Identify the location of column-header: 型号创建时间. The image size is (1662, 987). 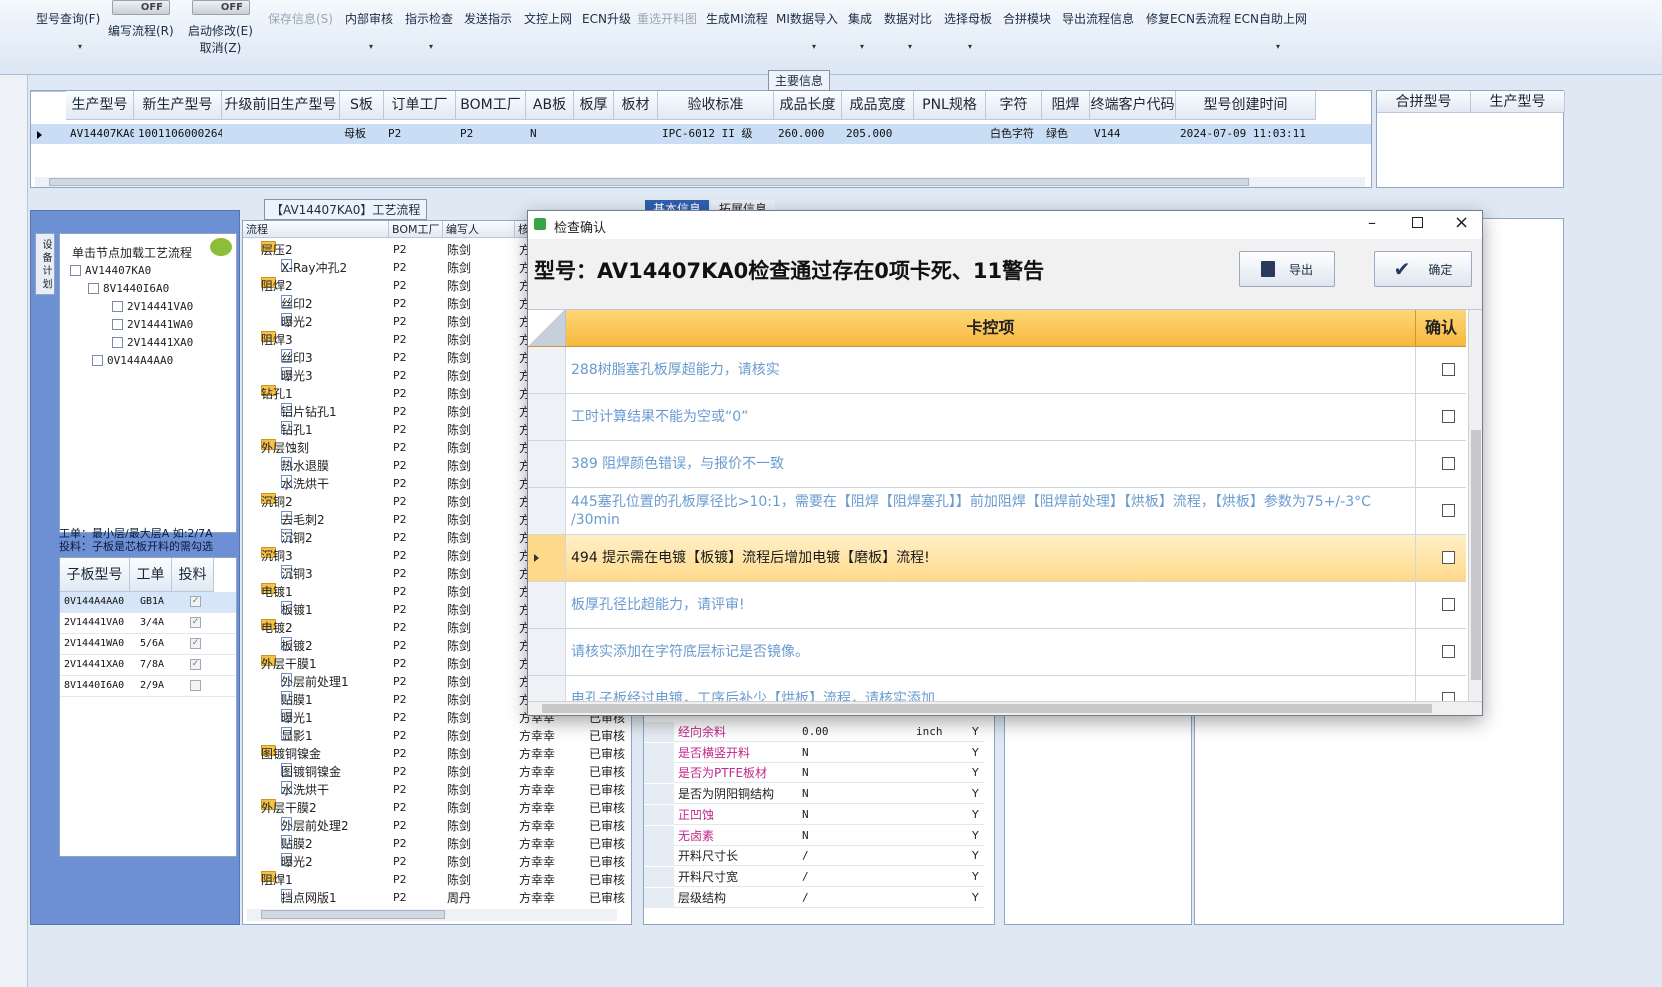
(1246, 105).